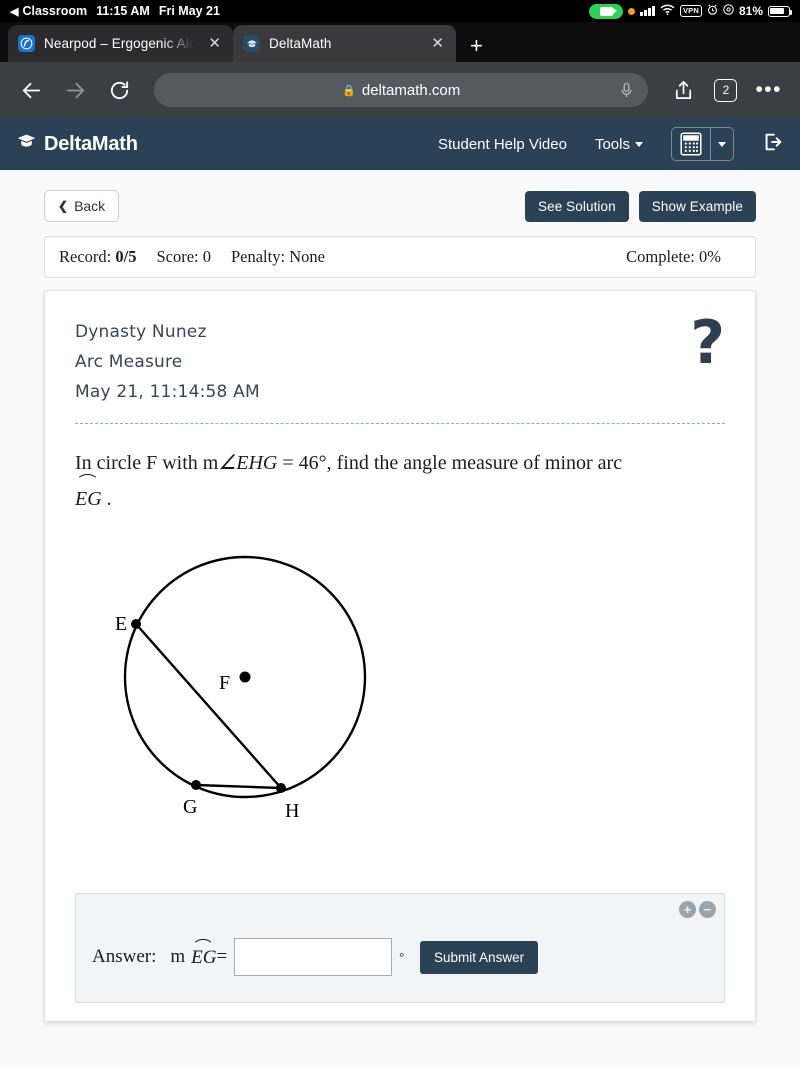 This screenshot has height=1067, width=800. Describe the element at coordinates (400, 144) in the screenshot. I see `deltamath-navbar: DeltaMath Student Help Video Tools` at that location.